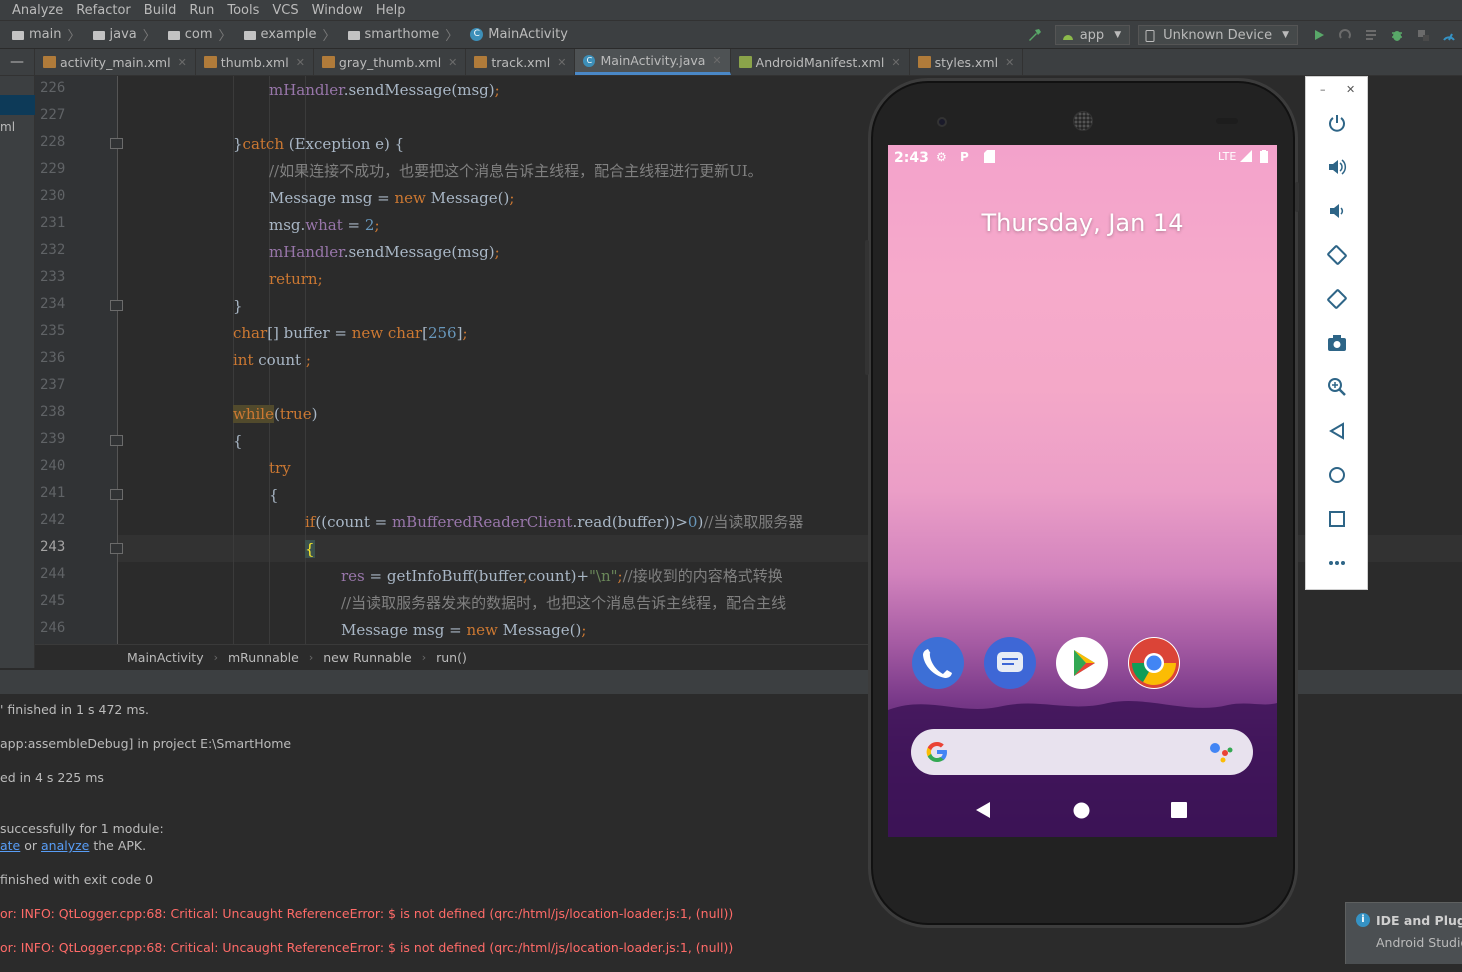  What do you see at coordinates (1419, 920) in the screenshot?
I see `notification-title: IDE and Plugi` at bounding box center [1419, 920].